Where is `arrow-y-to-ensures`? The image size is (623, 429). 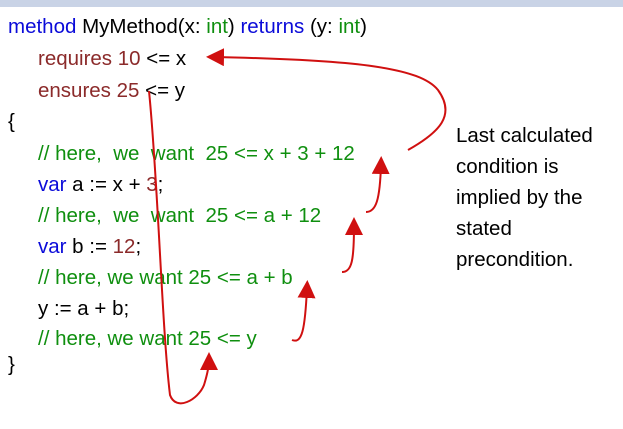 arrow-y-to-ensures is located at coordinates (303, 311).